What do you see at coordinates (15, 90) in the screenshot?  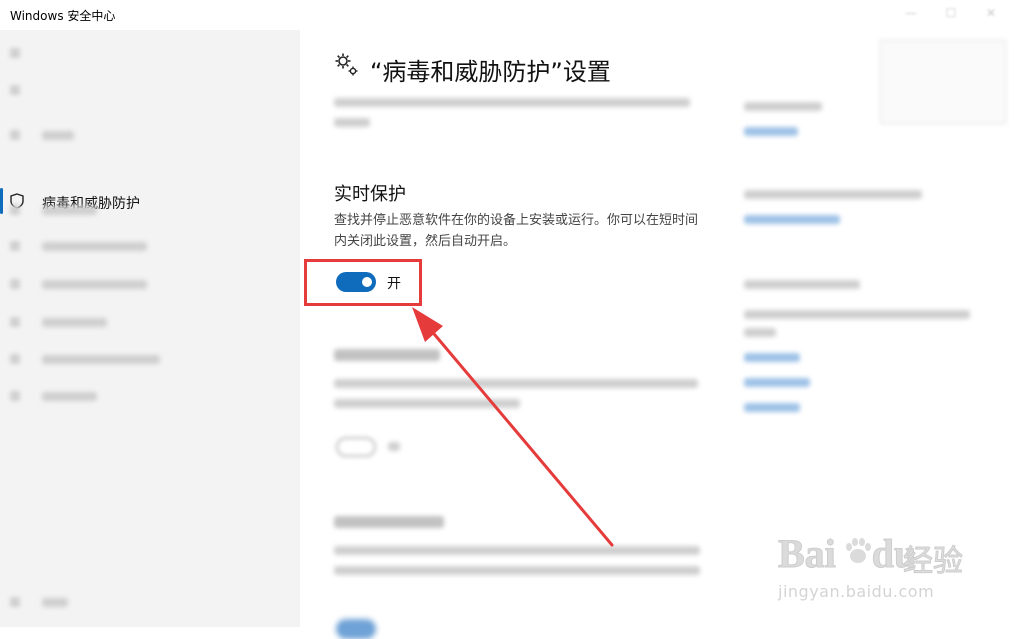 I see `menu-icon` at bounding box center [15, 90].